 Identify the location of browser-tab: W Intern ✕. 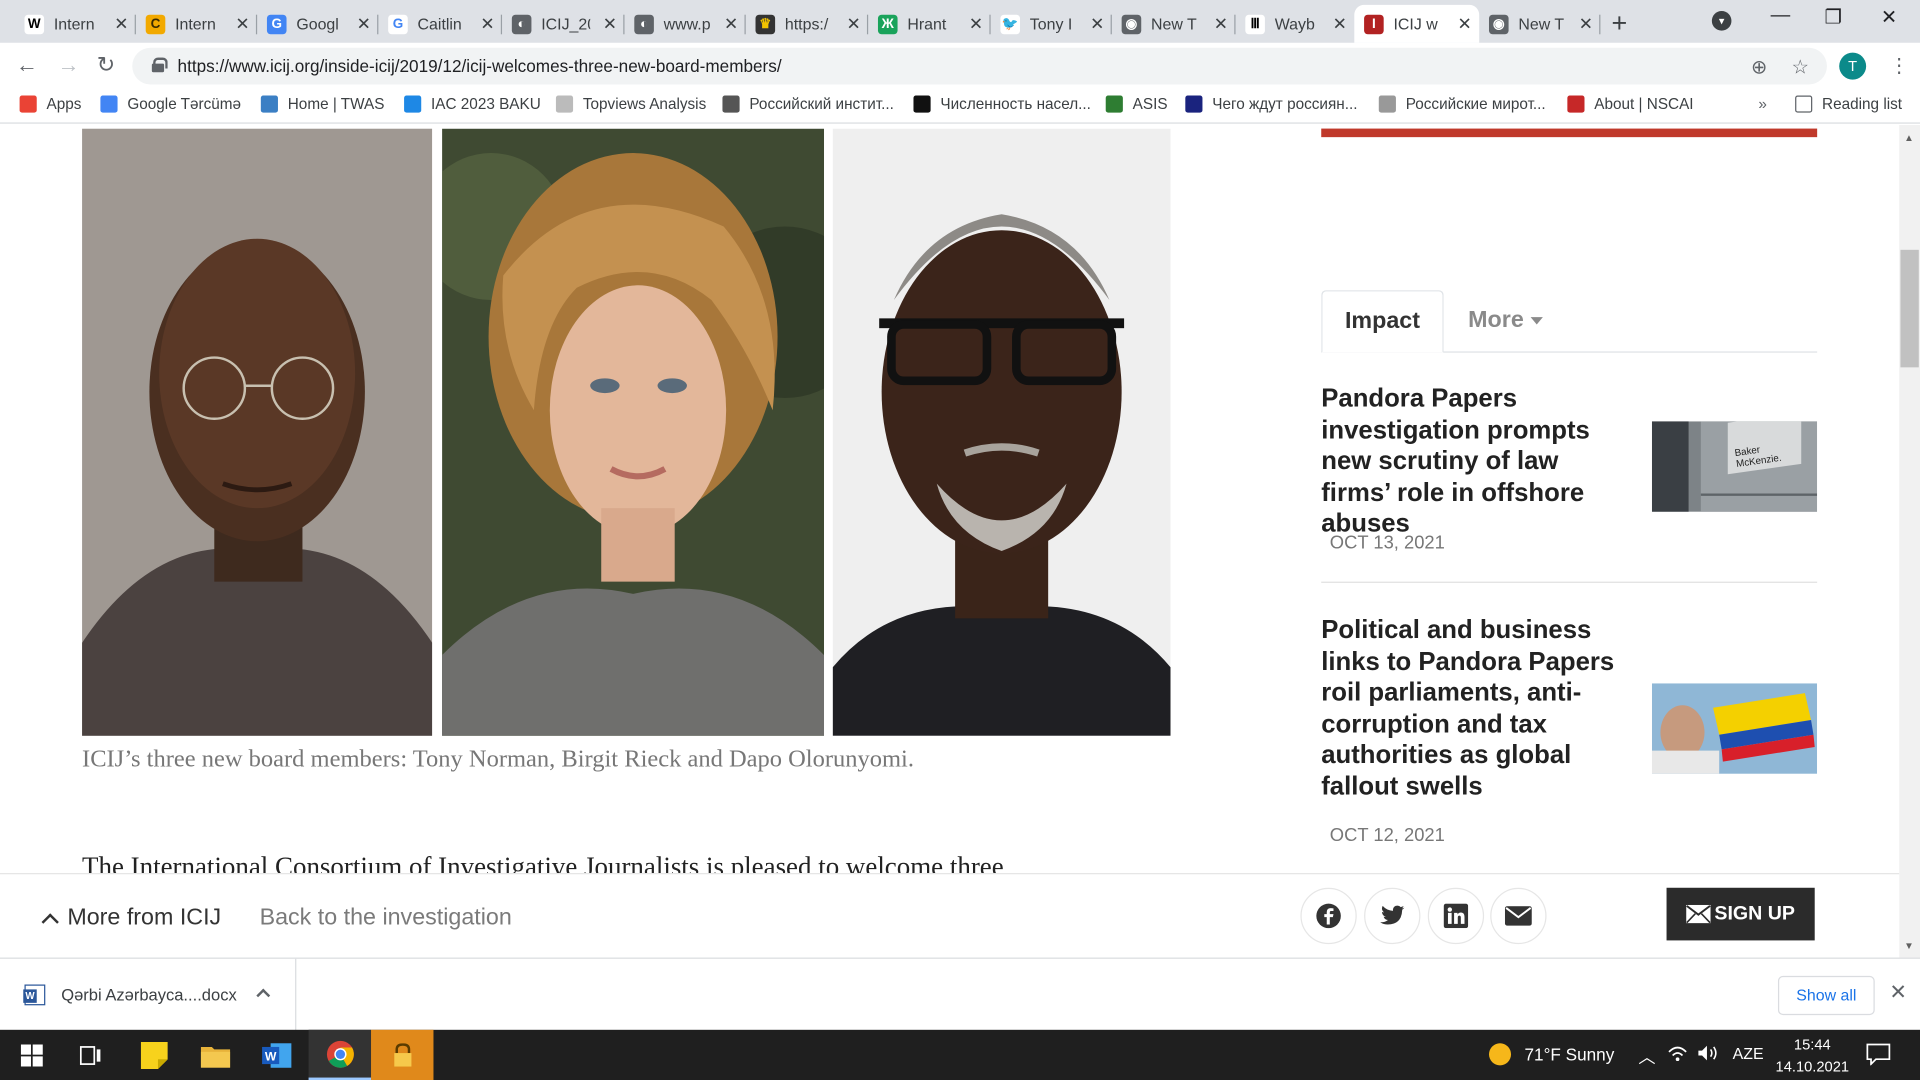
(75, 24).